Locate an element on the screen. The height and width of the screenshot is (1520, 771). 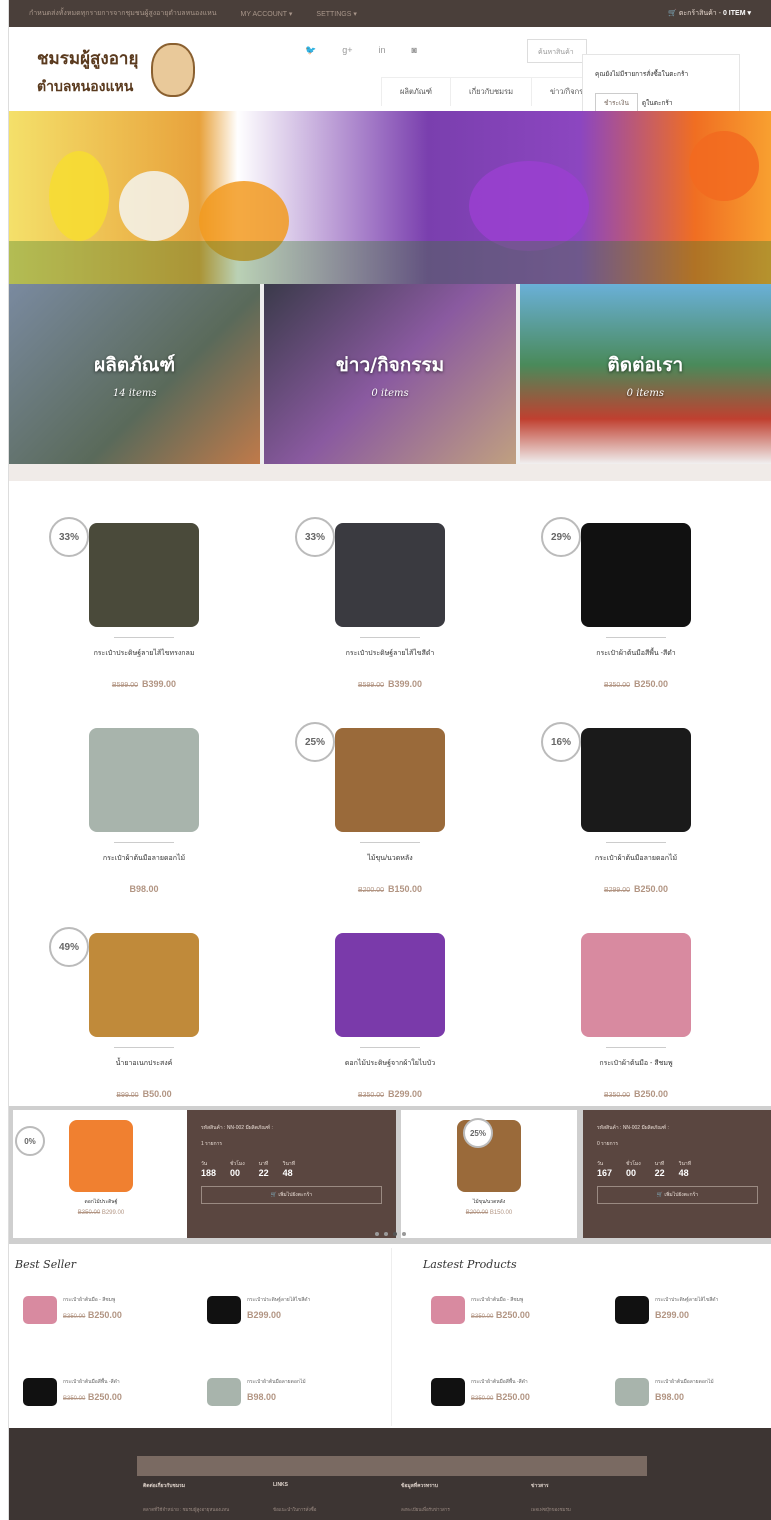
new-price: B98.00 is located at coordinates (262, 1397).